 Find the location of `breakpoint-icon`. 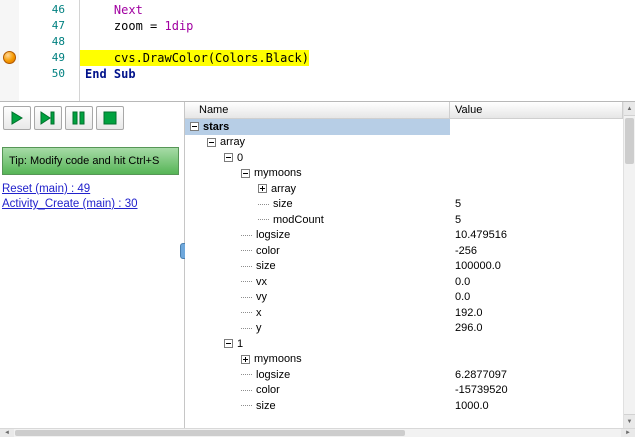

breakpoint-icon is located at coordinates (9, 57).